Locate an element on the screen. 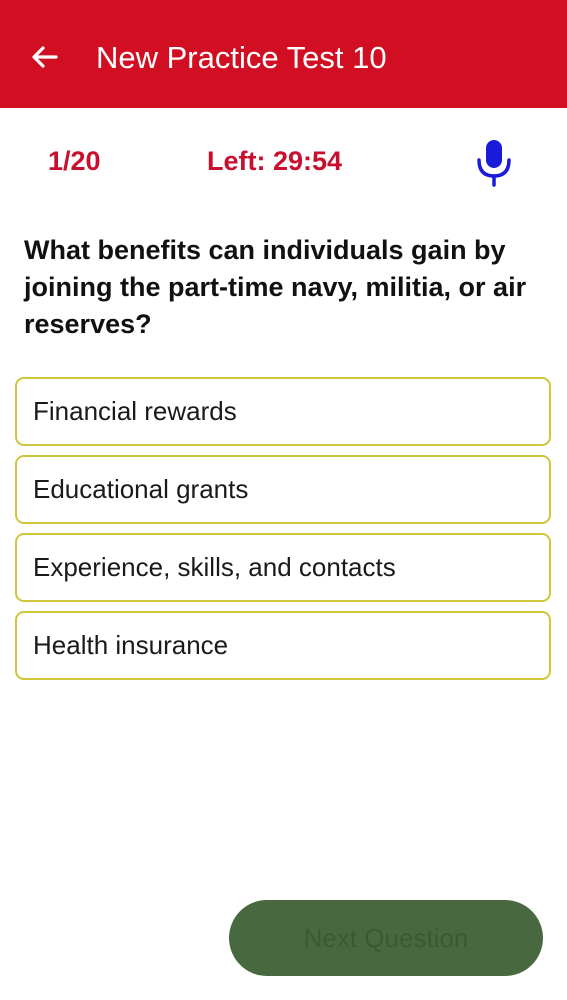 The height and width of the screenshot is (1000, 567). question-counter: 1/20 is located at coordinates (74, 161).